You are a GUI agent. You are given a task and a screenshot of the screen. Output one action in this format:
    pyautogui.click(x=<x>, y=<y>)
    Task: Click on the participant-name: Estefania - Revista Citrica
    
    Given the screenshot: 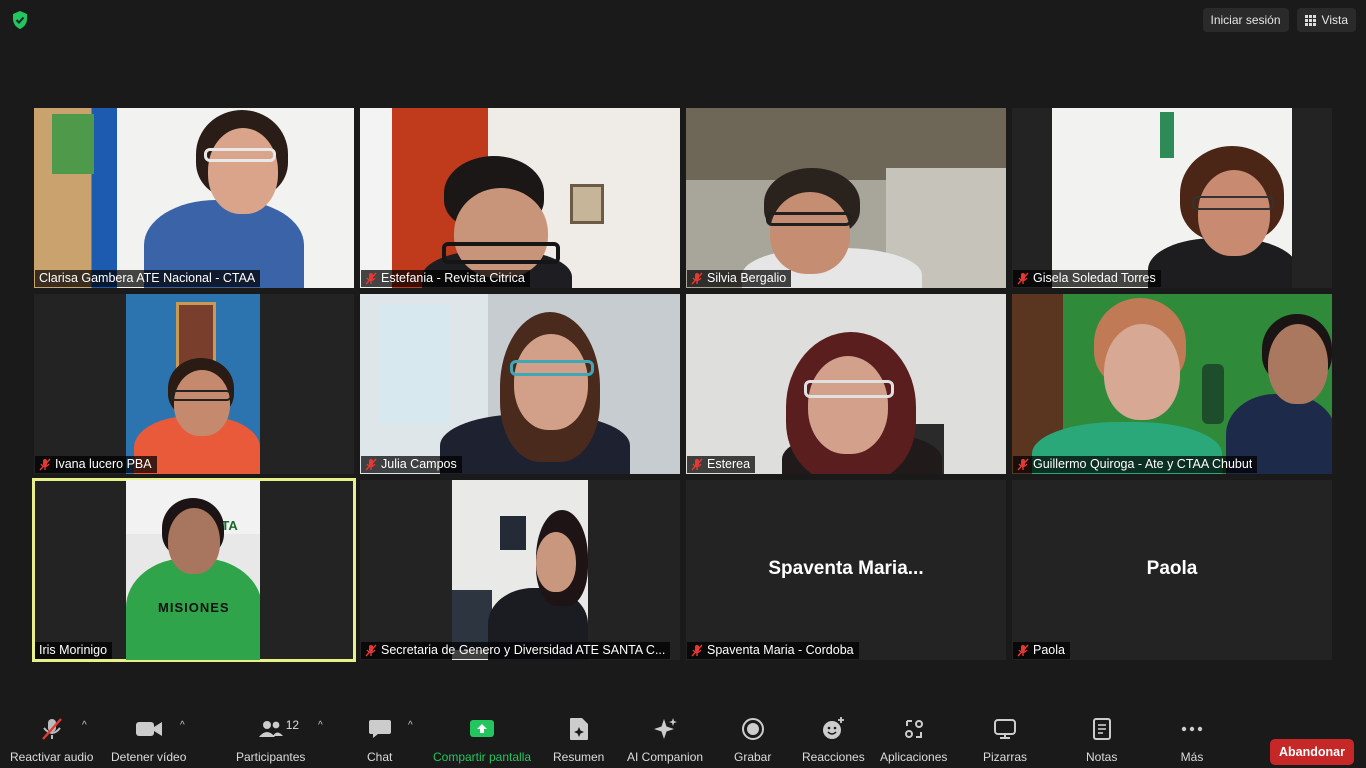 What is the action you would take?
    pyautogui.click(x=453, y=278)
    